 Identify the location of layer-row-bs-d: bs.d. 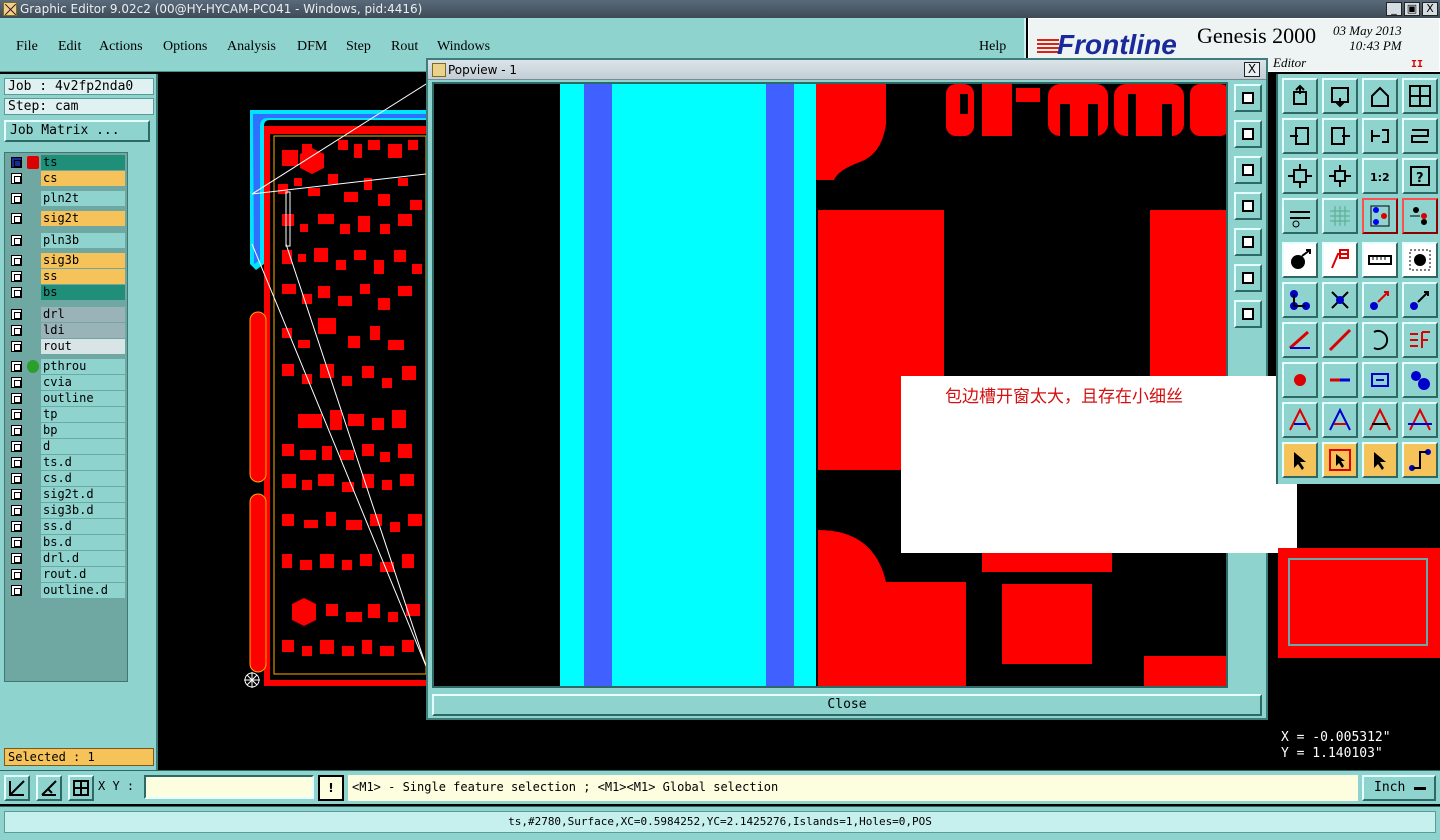
(66, 542).